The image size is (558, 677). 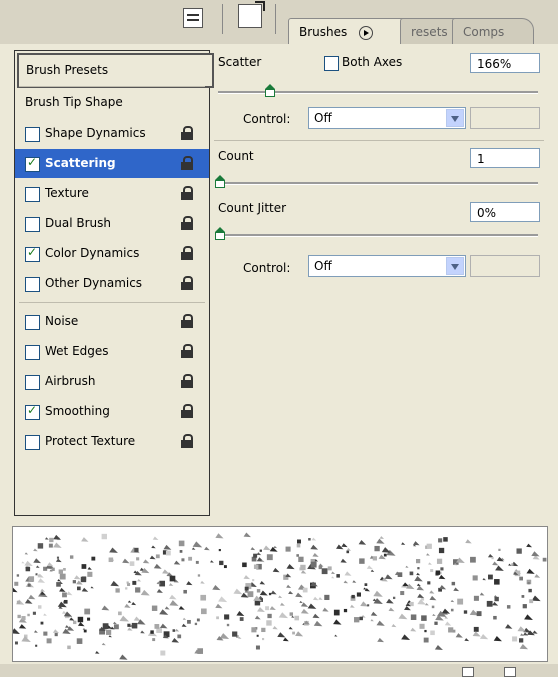 What do you see at coordinates (505, 212) in the screenshot?
I see `count-jitter-value-field: 0%` at bounding box center [505, 212].